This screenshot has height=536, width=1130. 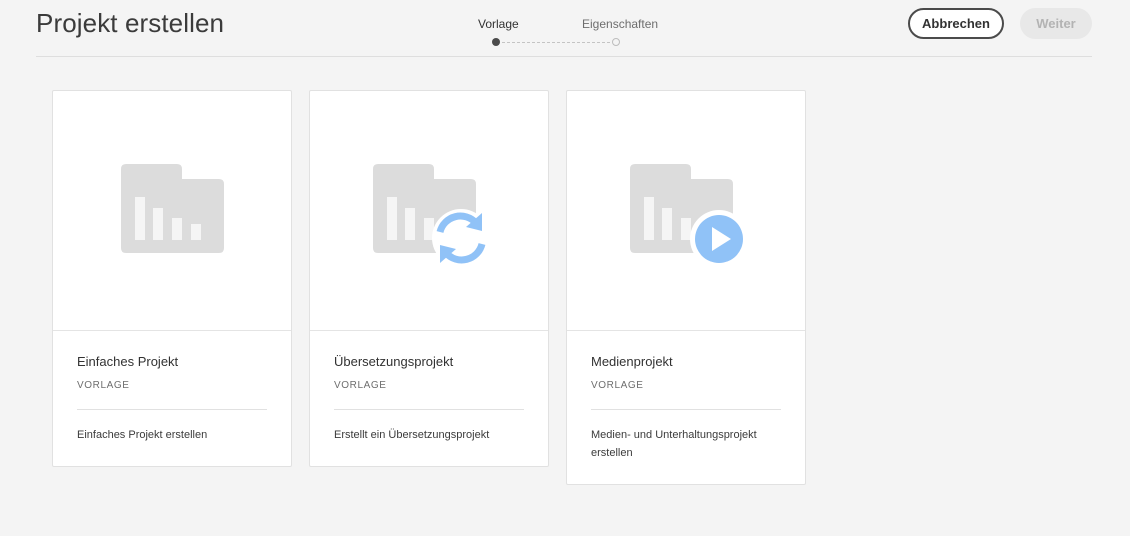 What do you see at coordinates (689, 216) in the screenshot?
I see `folder-chart-play-icon` at bounding box center [689, 216].